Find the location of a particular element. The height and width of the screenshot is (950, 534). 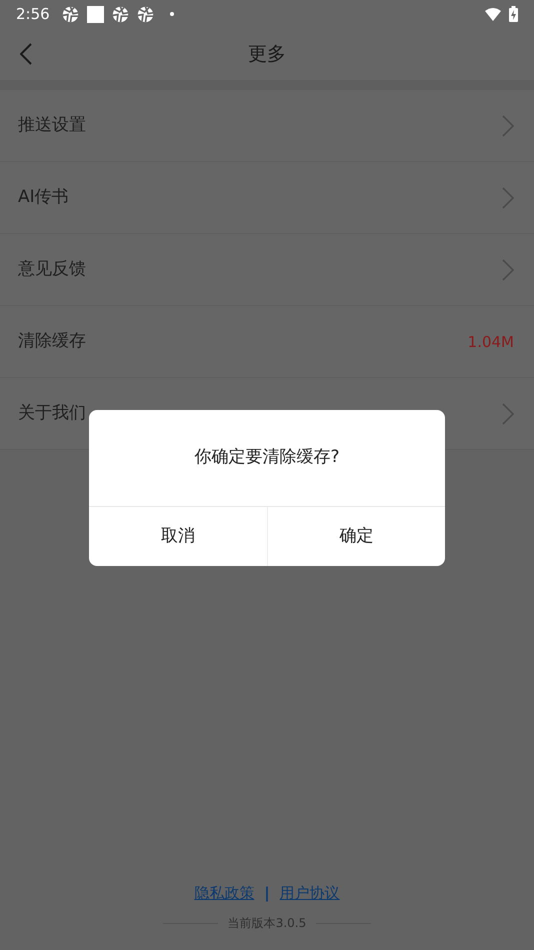

agreement-link: 用户协议 is located at coordinates (310, 893).